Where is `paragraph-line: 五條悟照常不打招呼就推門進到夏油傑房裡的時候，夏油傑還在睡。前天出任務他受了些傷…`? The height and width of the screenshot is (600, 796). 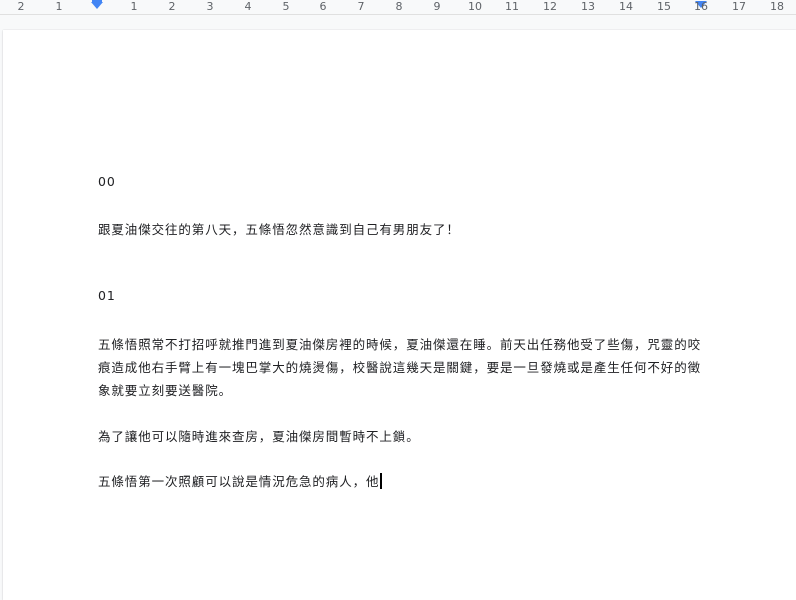
paragraph-line: 五條悟照常不打招呼就推門進到夏油傑房裡的時候，夏油傑還在睡。前天出任務他受了些傷… is located at coordinates (399, 343).